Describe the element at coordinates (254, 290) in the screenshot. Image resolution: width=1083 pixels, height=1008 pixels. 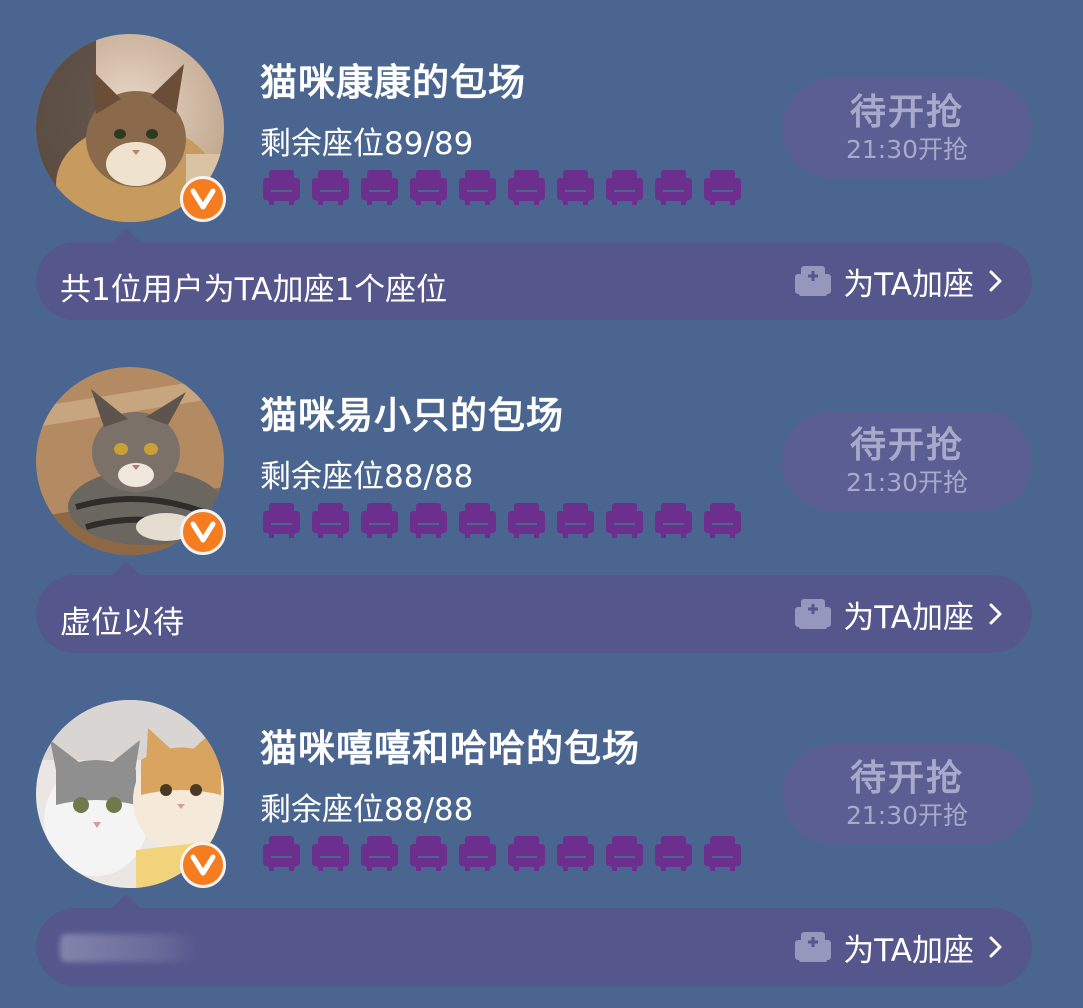
I see `info-text: 共1位用户为TA加座1个座位` at that location.